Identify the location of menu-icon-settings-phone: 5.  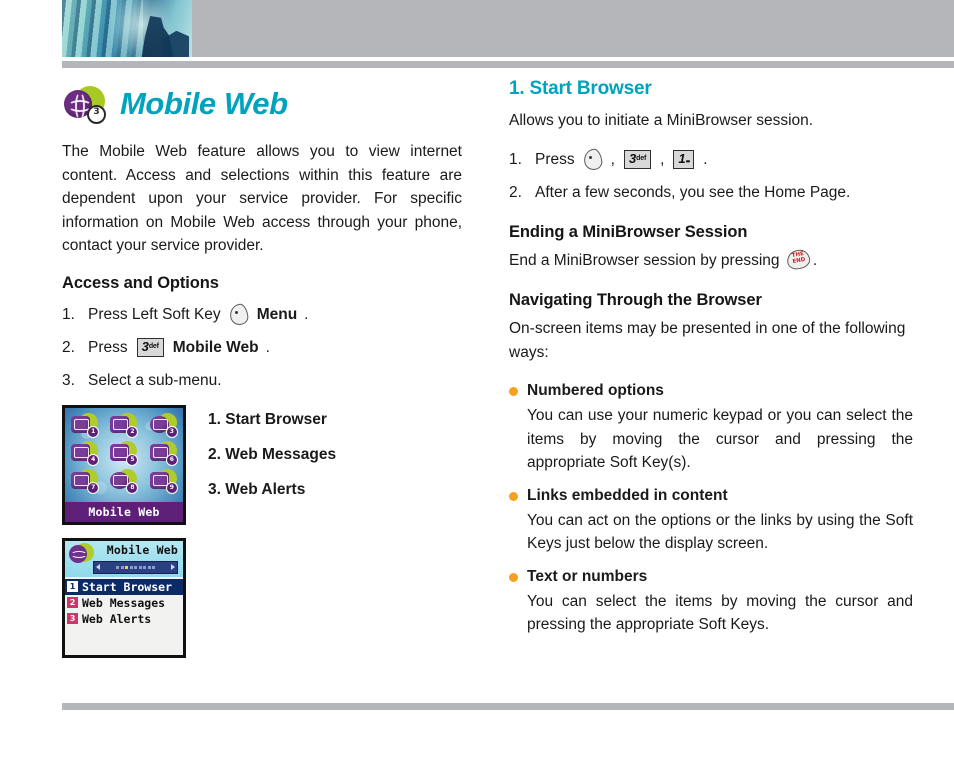
(124, 453).